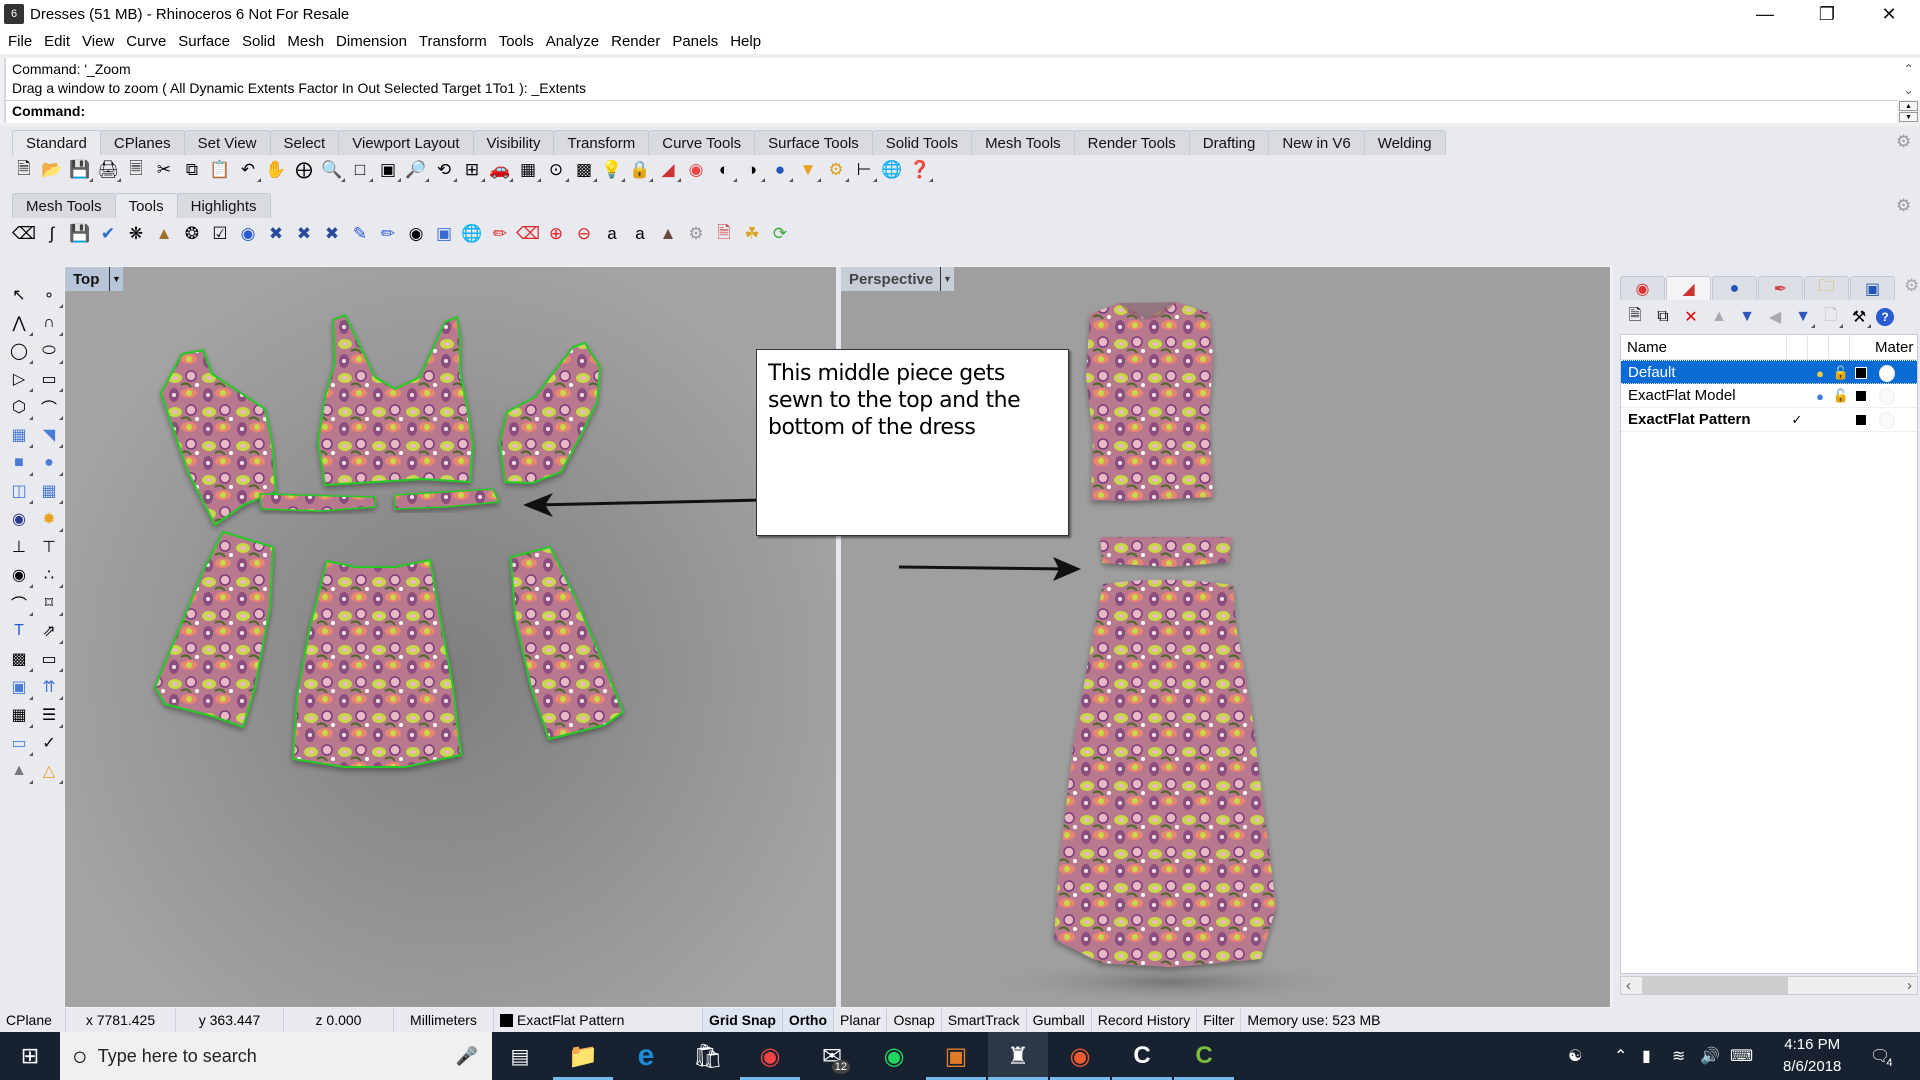 Image resolution: width=1920 pixels, height=1080 pixels. I want to click on toolbar2-settings-gear-icon: ⚙, so click(1903, 206).